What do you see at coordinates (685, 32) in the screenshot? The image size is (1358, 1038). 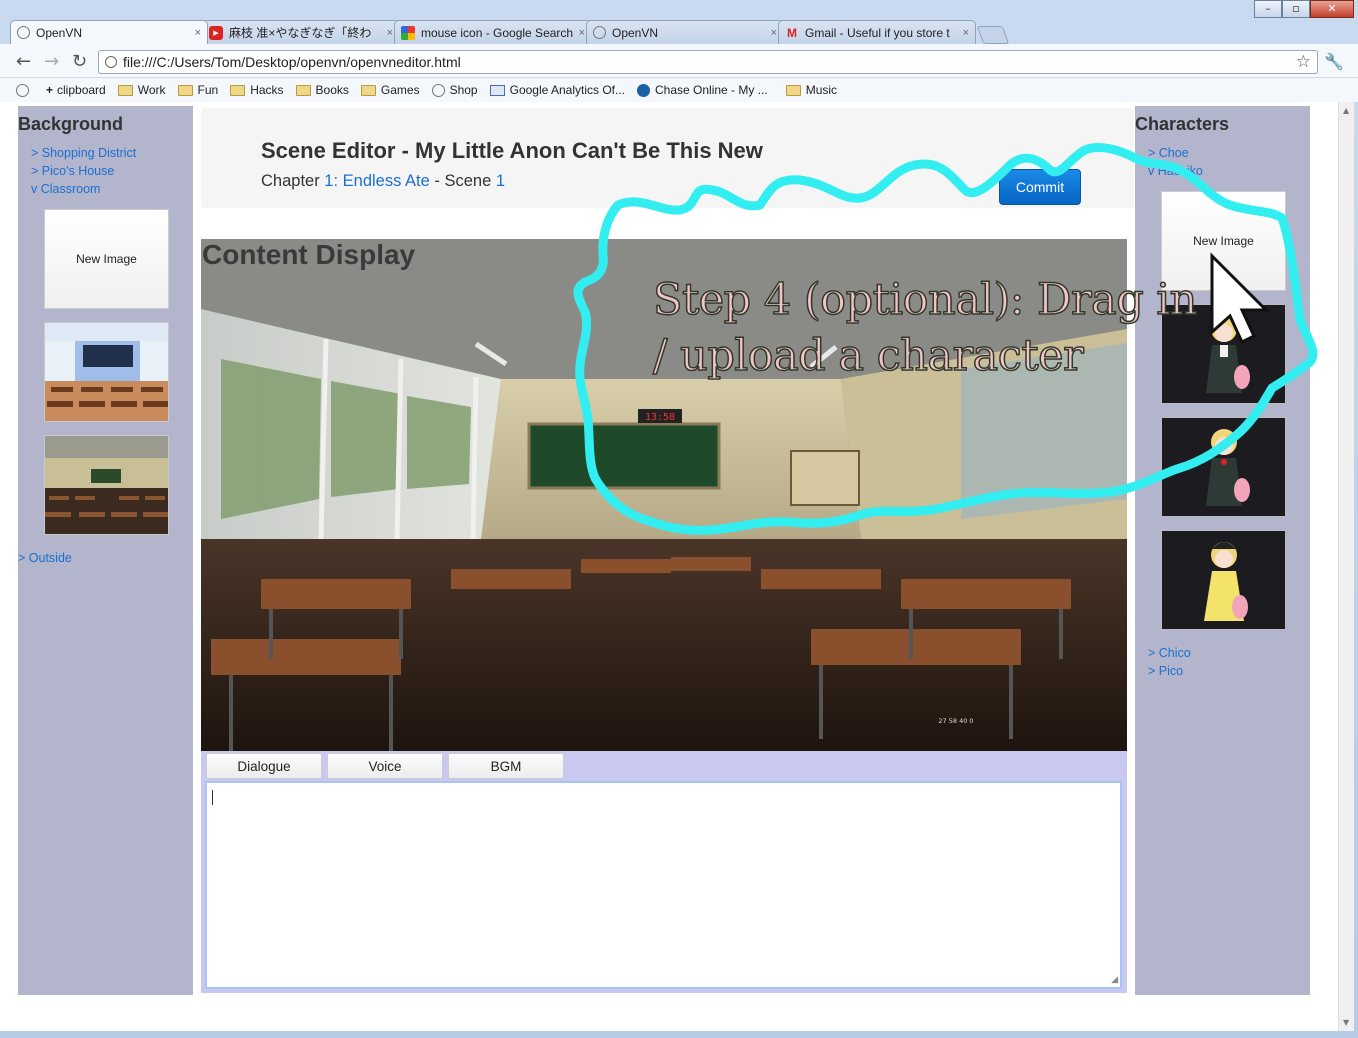 I see `tab-openvn-2: OpenVN ×` at bounding box center [685, 32].